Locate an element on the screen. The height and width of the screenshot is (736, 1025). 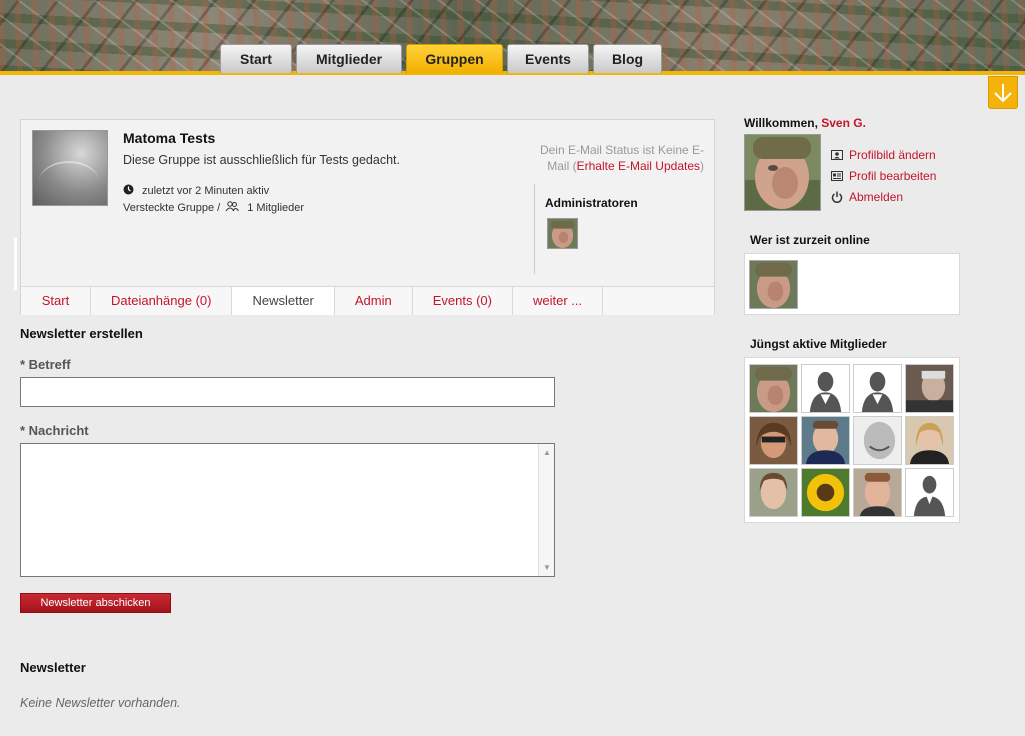
newsletter-heading: Newsletter is located at coordinates (53, 667).